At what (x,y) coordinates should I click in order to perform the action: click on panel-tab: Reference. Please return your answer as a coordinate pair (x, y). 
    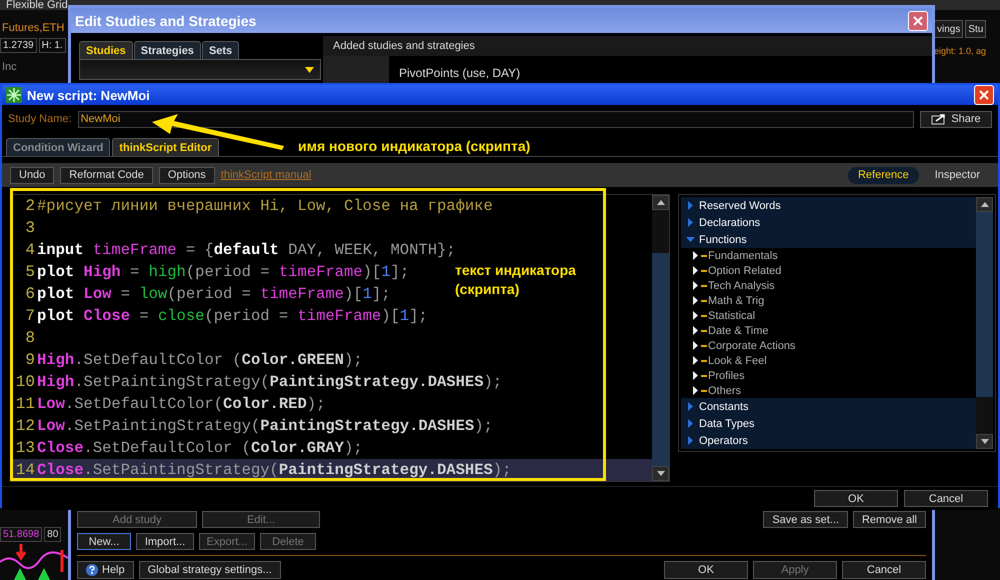
    Looking at the image, I should click on (883, 175).